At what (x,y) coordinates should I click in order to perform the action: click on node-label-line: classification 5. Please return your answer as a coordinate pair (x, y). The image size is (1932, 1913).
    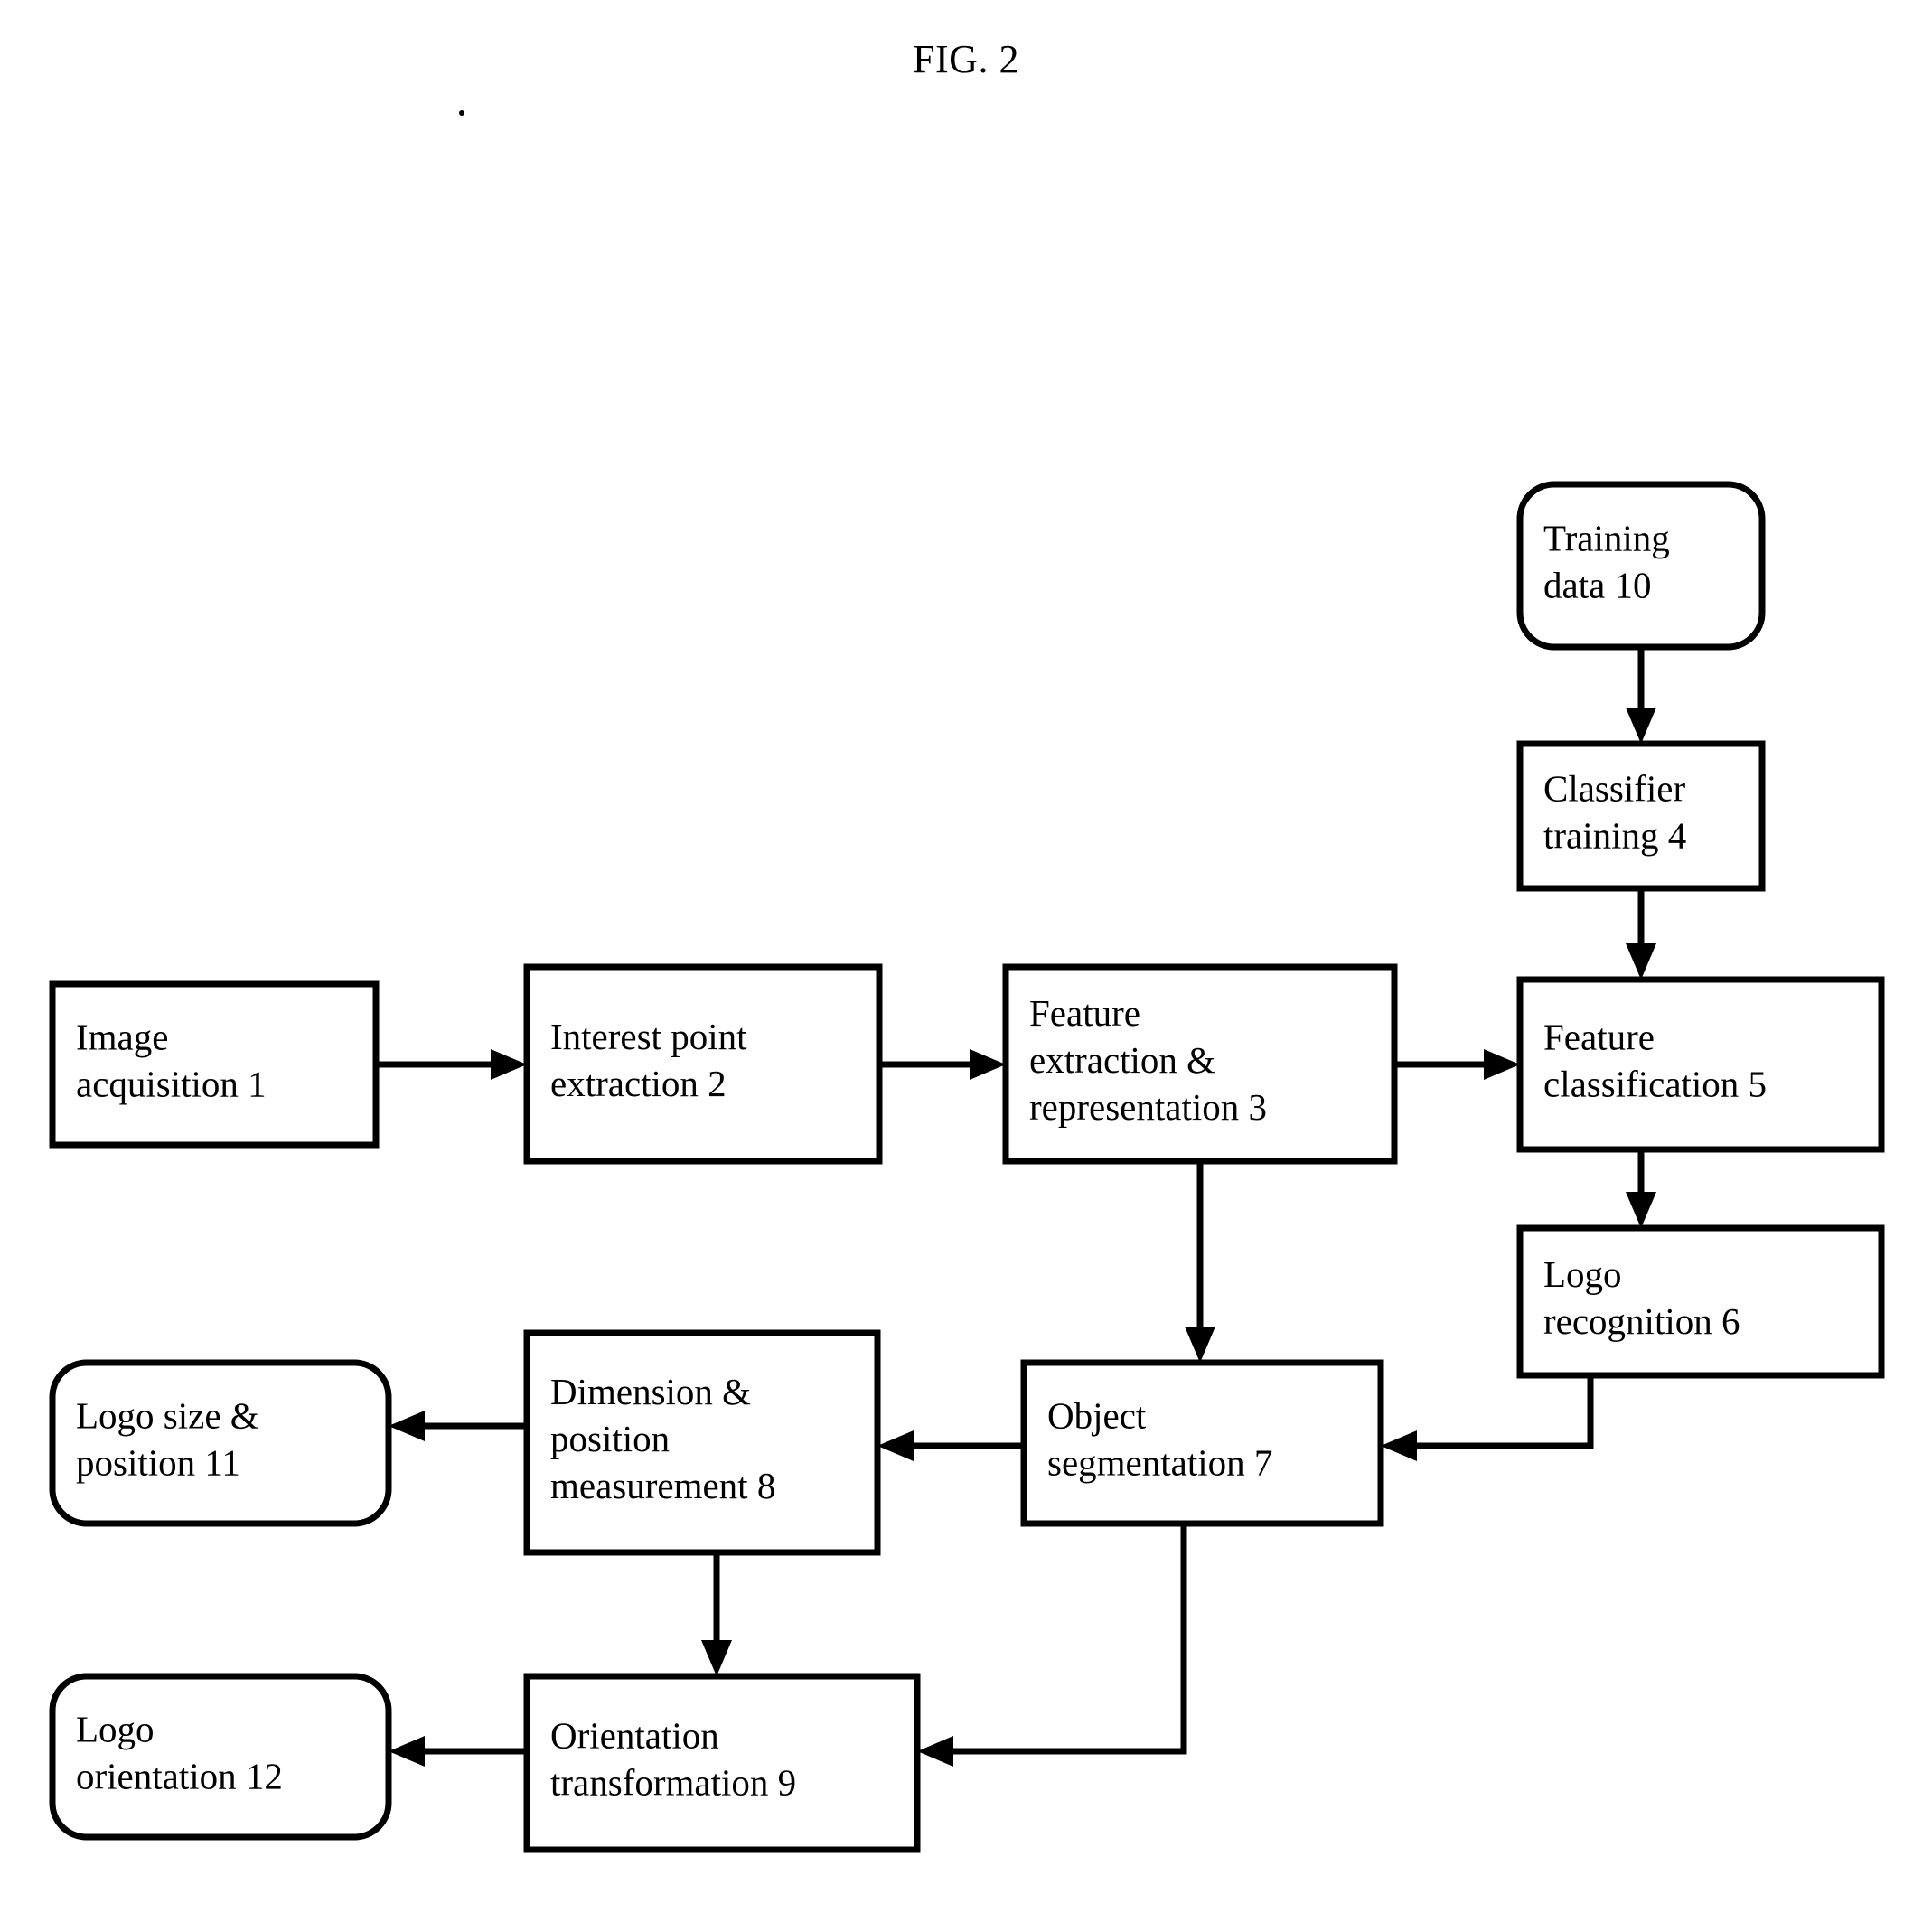
    Looking at the image, I should click on (1655, 1083).